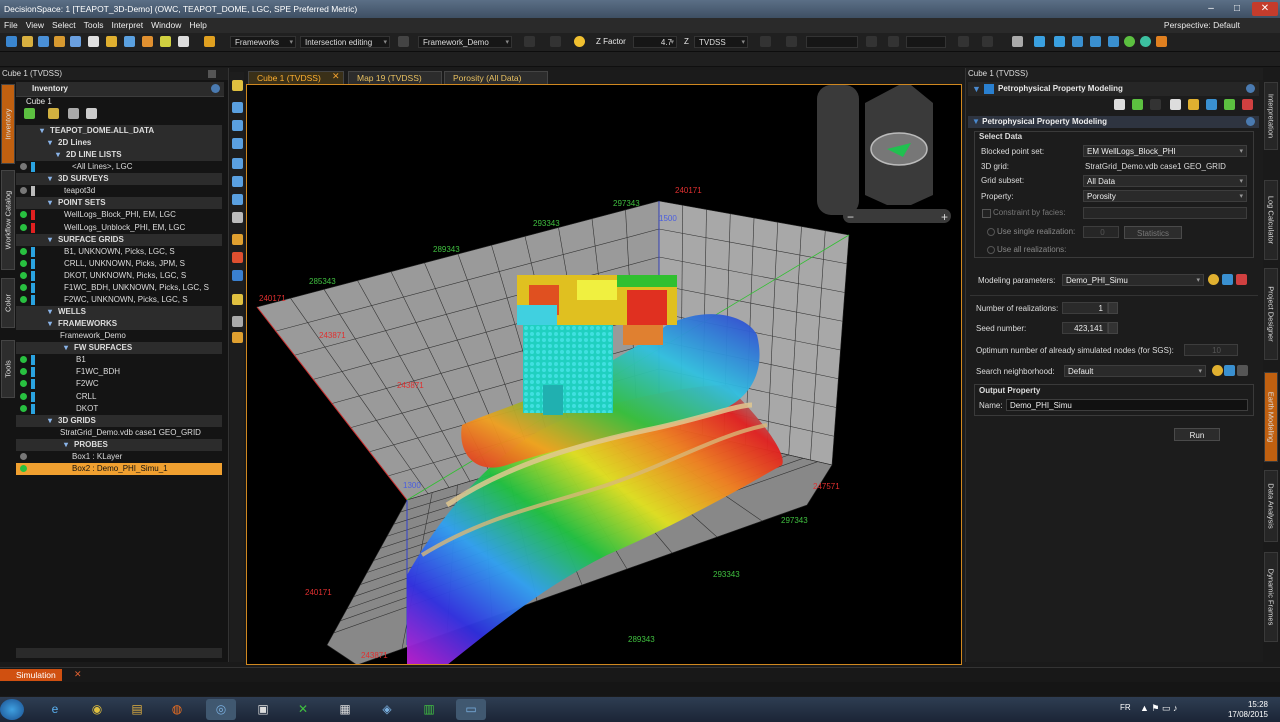 This screenshot has width=1280, height=722. What do you see at coordinates (345, 709) in the screenshot?
I see `app-icon-4: ▦` at bounding box center [345, 709].